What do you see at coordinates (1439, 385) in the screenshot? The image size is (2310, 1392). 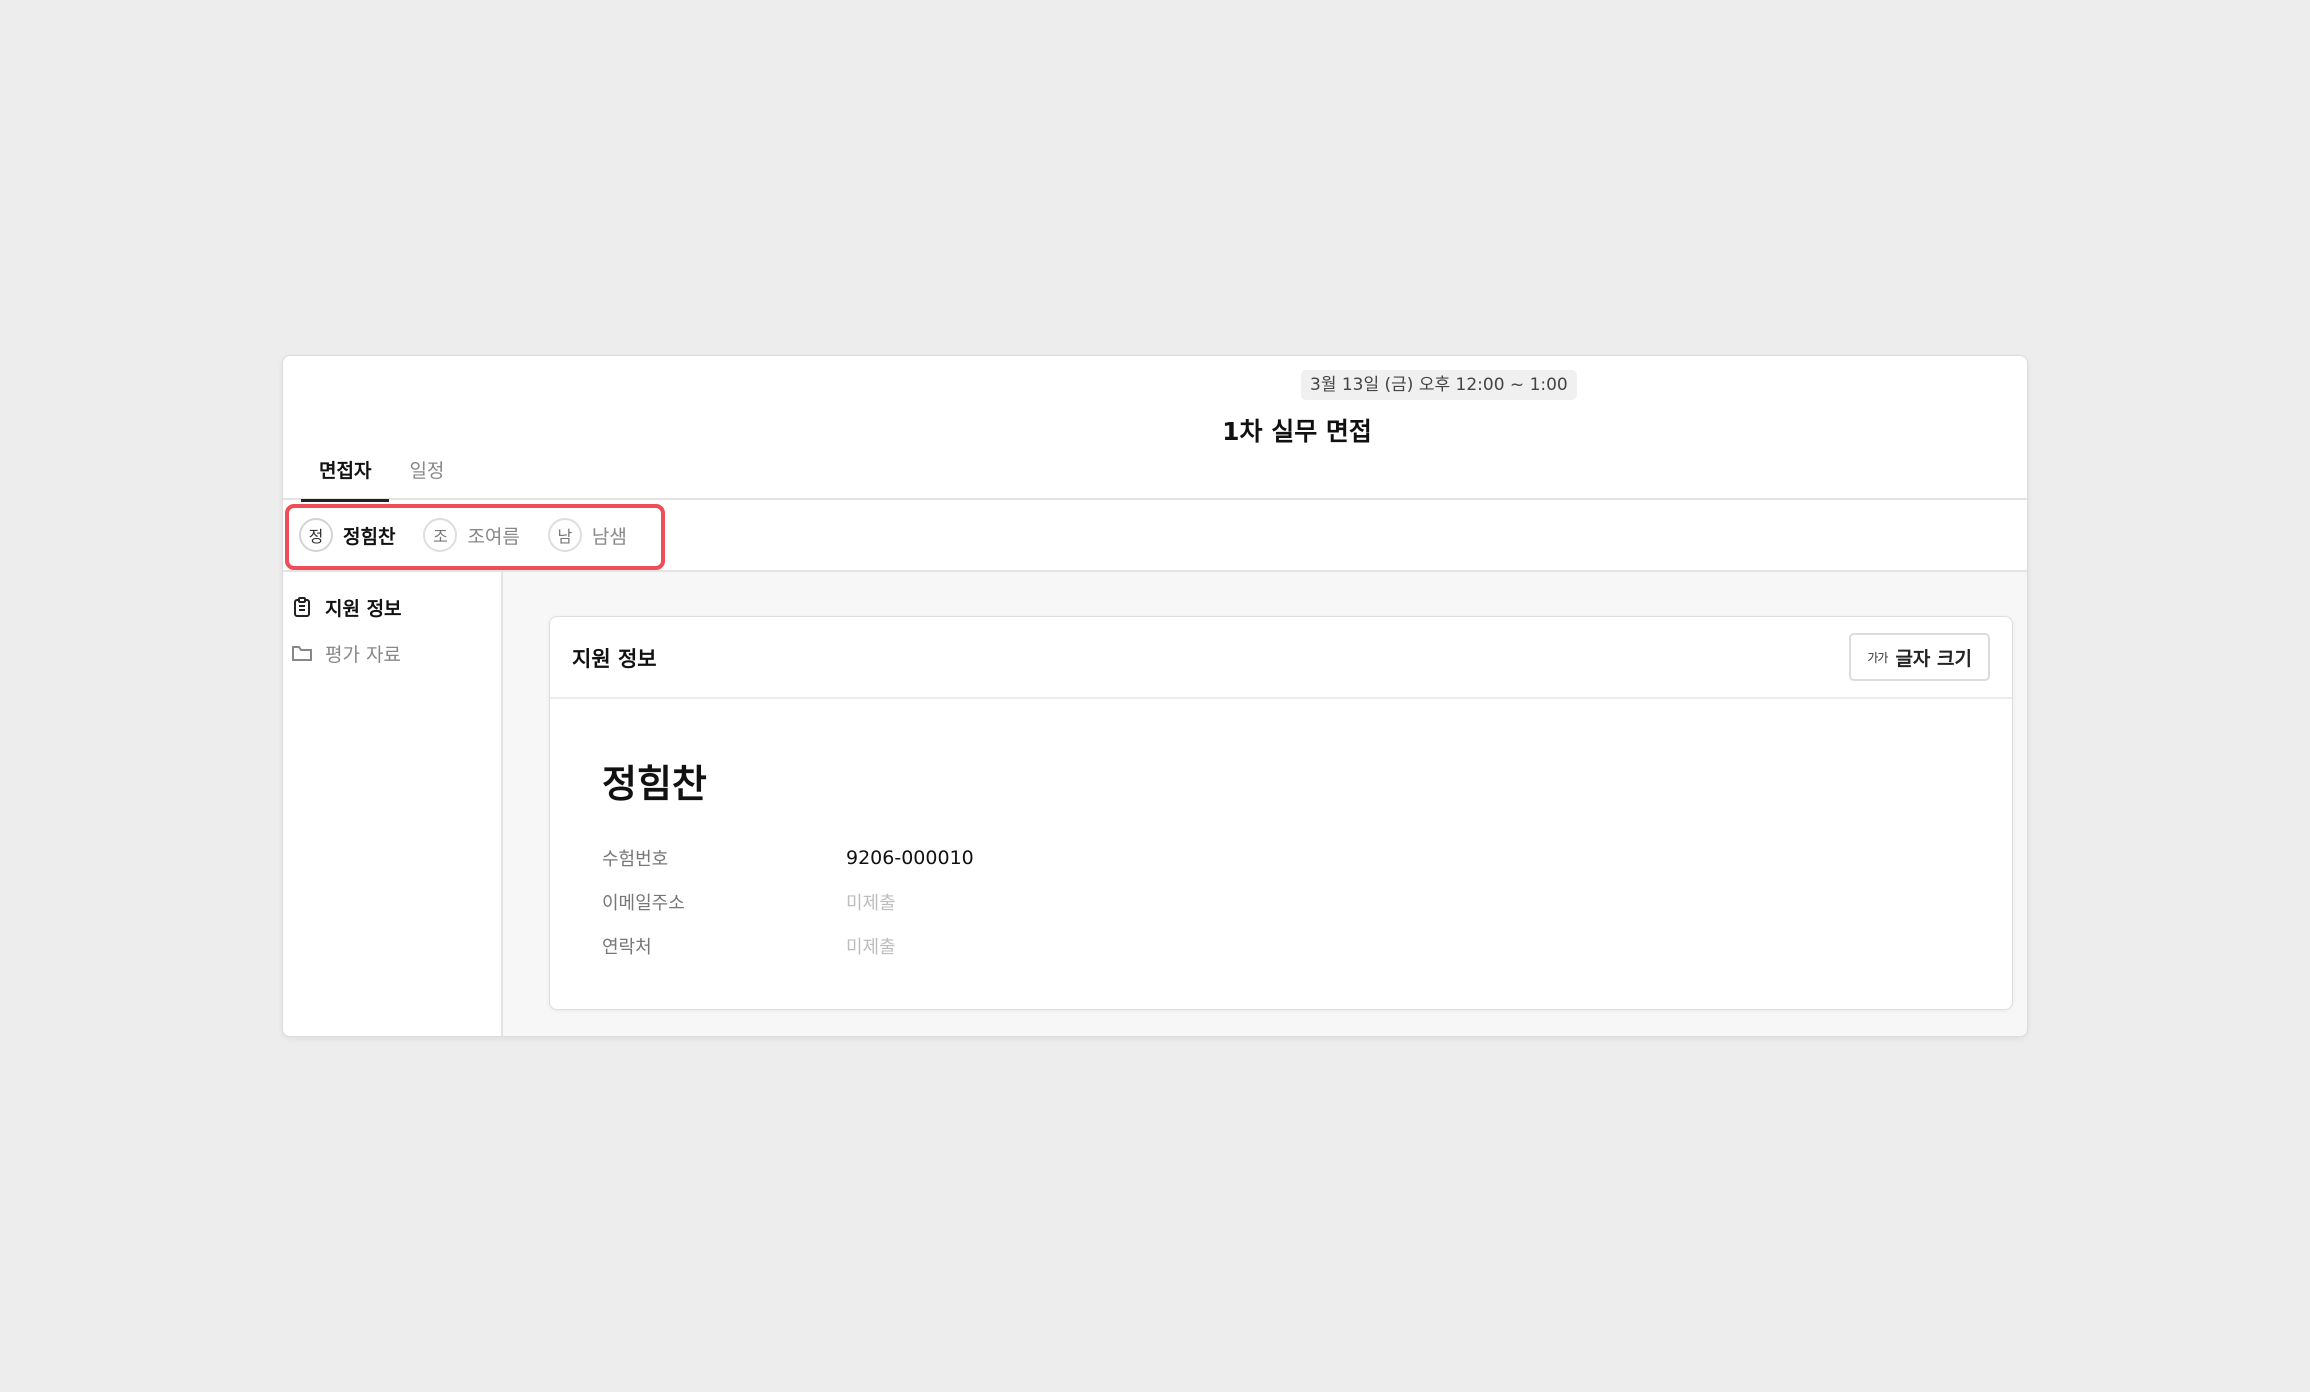 I see `schedule-date-badge: 3월 13일 (금) 오후 12:00 ~ 1:00` at bounding box center [1439, 385].